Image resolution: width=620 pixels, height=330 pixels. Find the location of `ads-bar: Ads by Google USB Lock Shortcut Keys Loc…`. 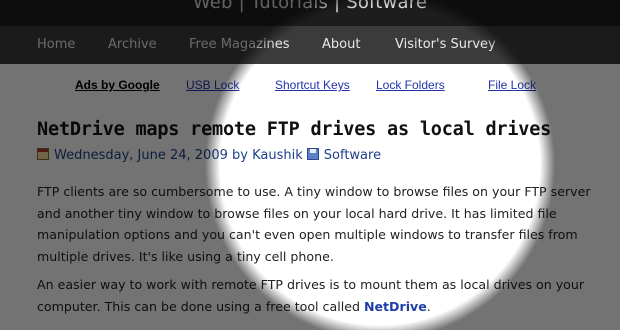

ads-bar: Ads by Google USB Lock Shortcut Keys Loc… is located at coordinates (310, 87).